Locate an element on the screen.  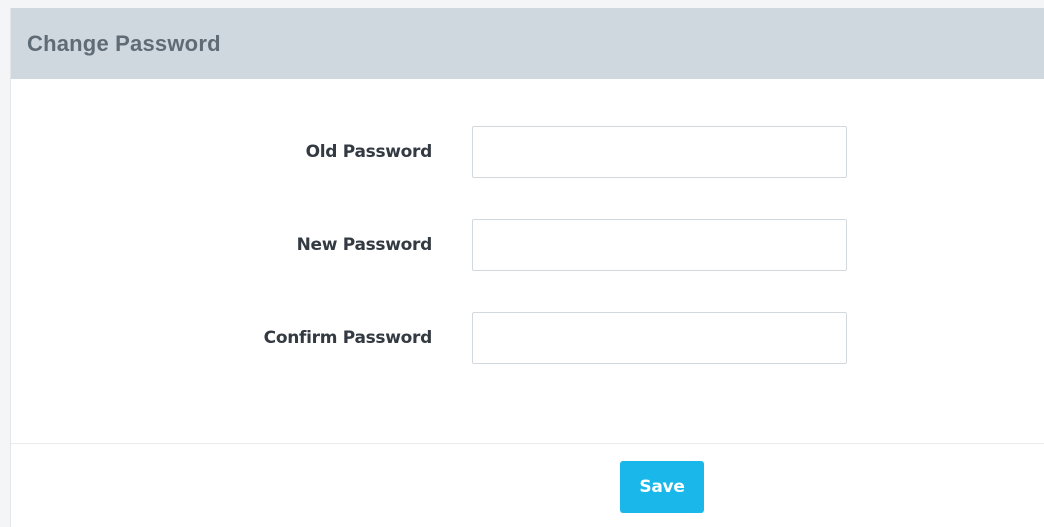
old-password-row: Old Password is located at coordinates (527, 152).